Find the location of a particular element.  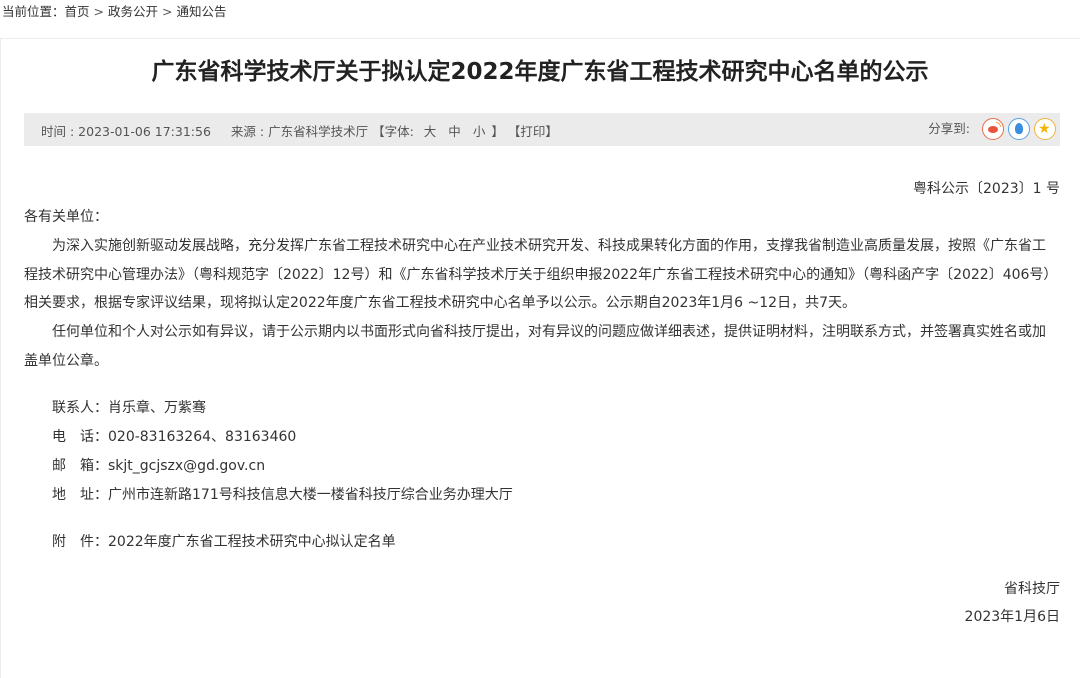

salutation: 各有关单位： is located at coordinates (66, 217).